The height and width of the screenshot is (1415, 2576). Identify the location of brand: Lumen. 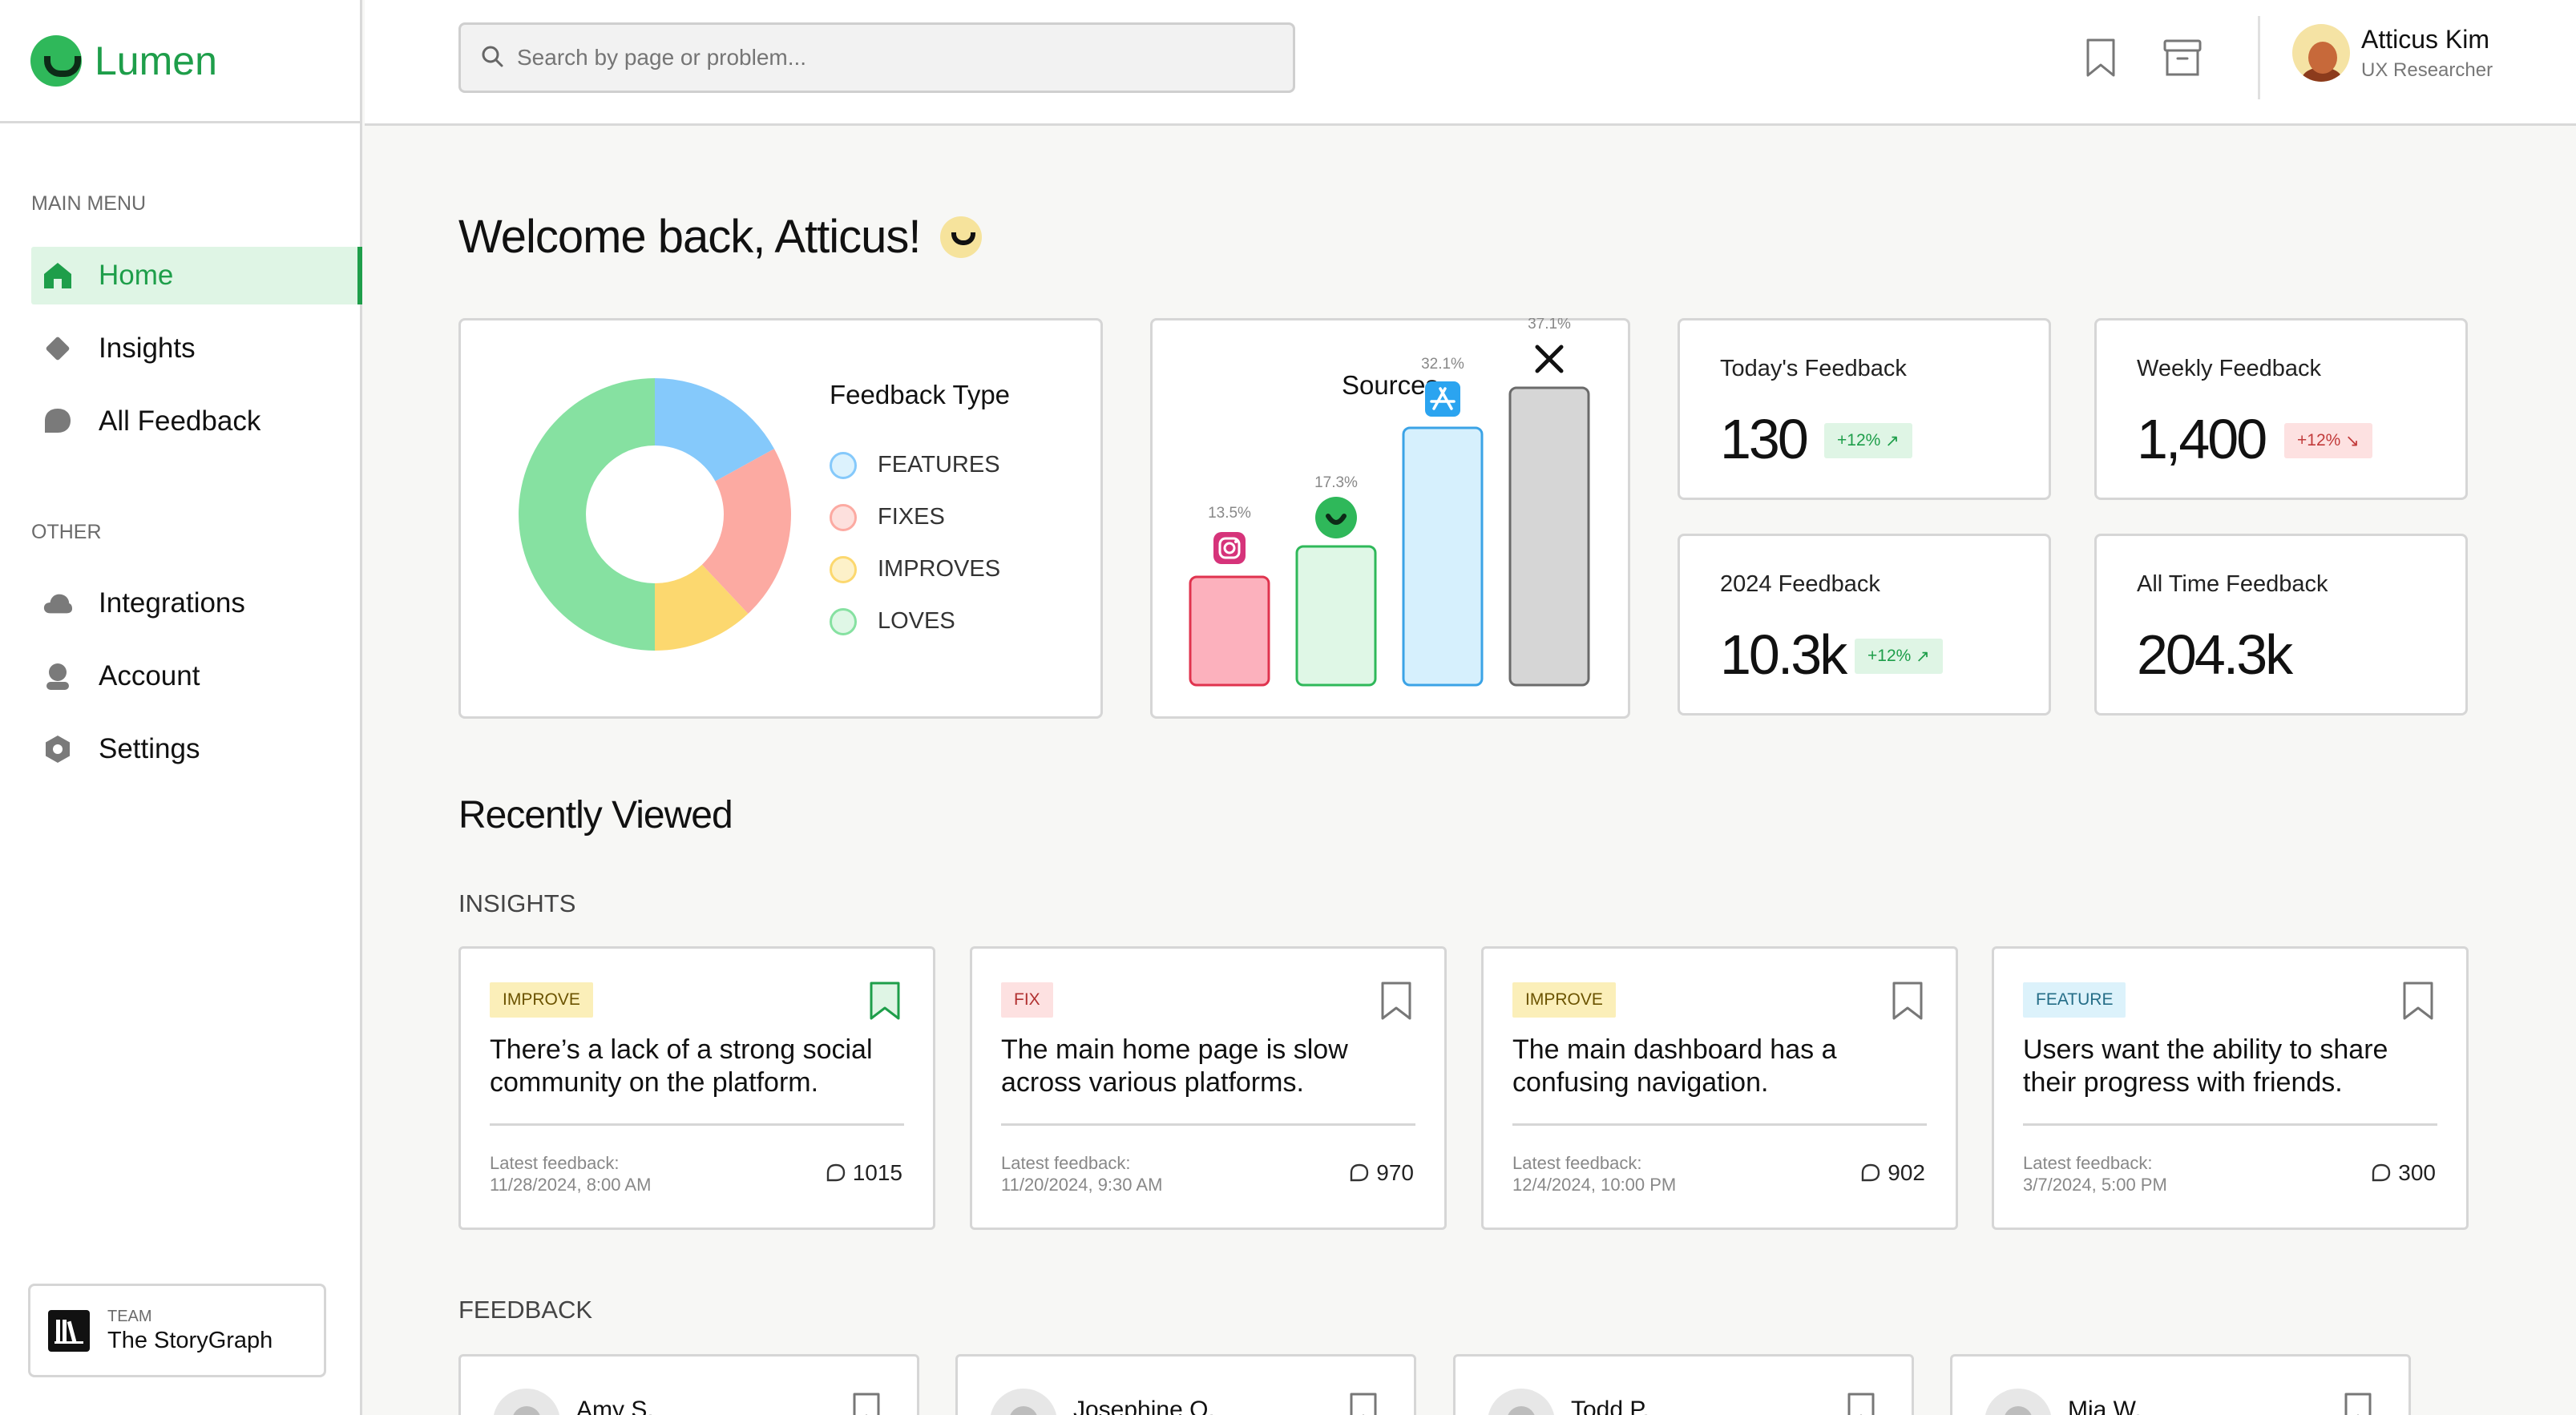
(180, 61).